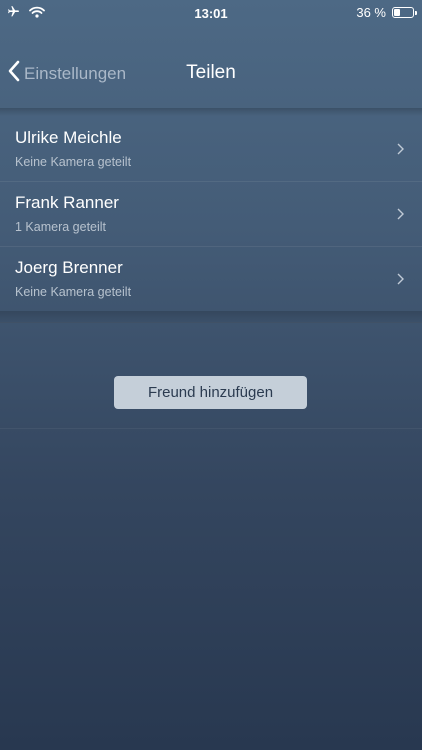 This screenshot has height=750, width=422. Describe the element at coordinates (61, 227) in the screenshot. I see `contact-share-status: 1 Kamera geteilt` at that location.